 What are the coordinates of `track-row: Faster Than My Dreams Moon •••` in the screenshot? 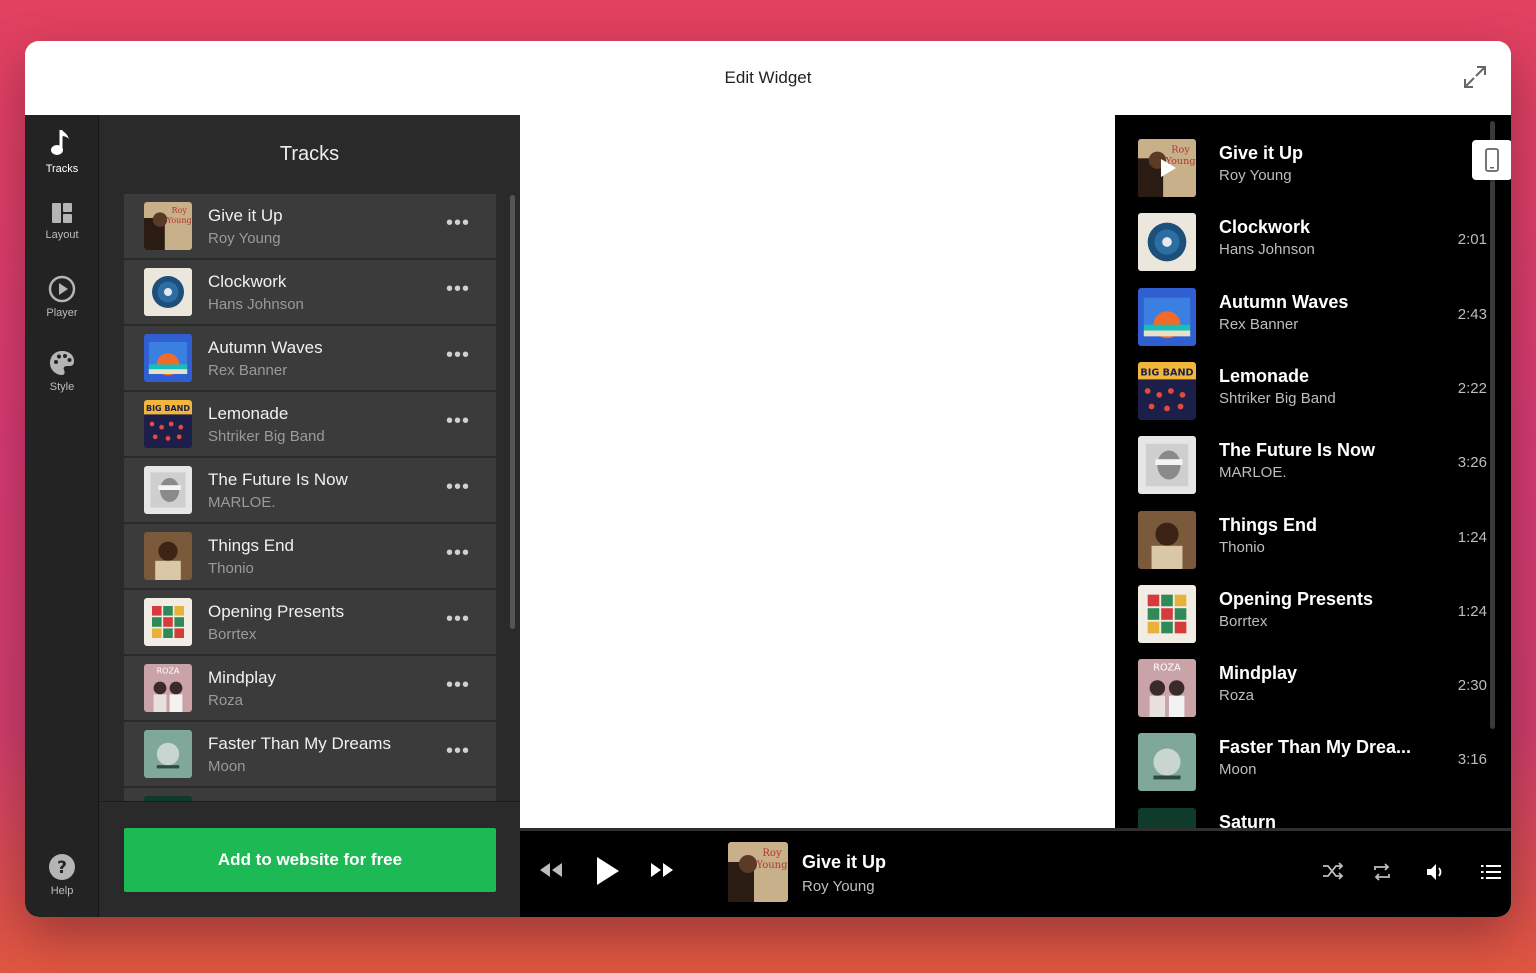 It's located at (310, 754).